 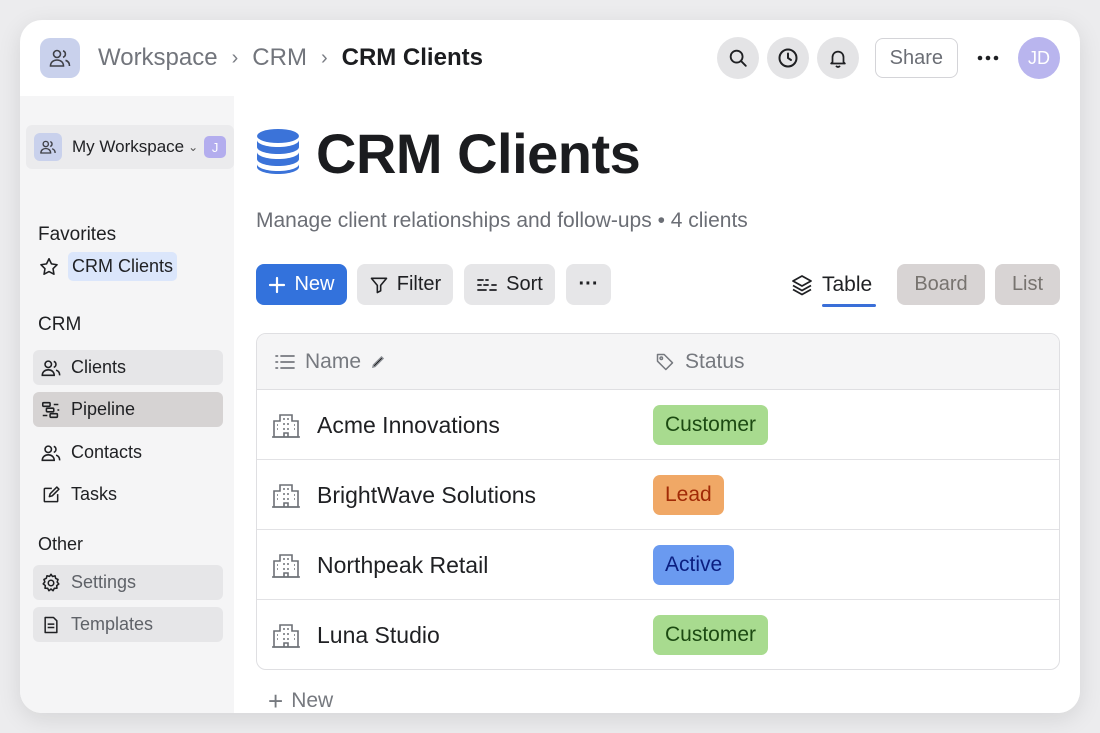 I want to click on favorite-label: CRM Clients, so click(x=123, y=266).